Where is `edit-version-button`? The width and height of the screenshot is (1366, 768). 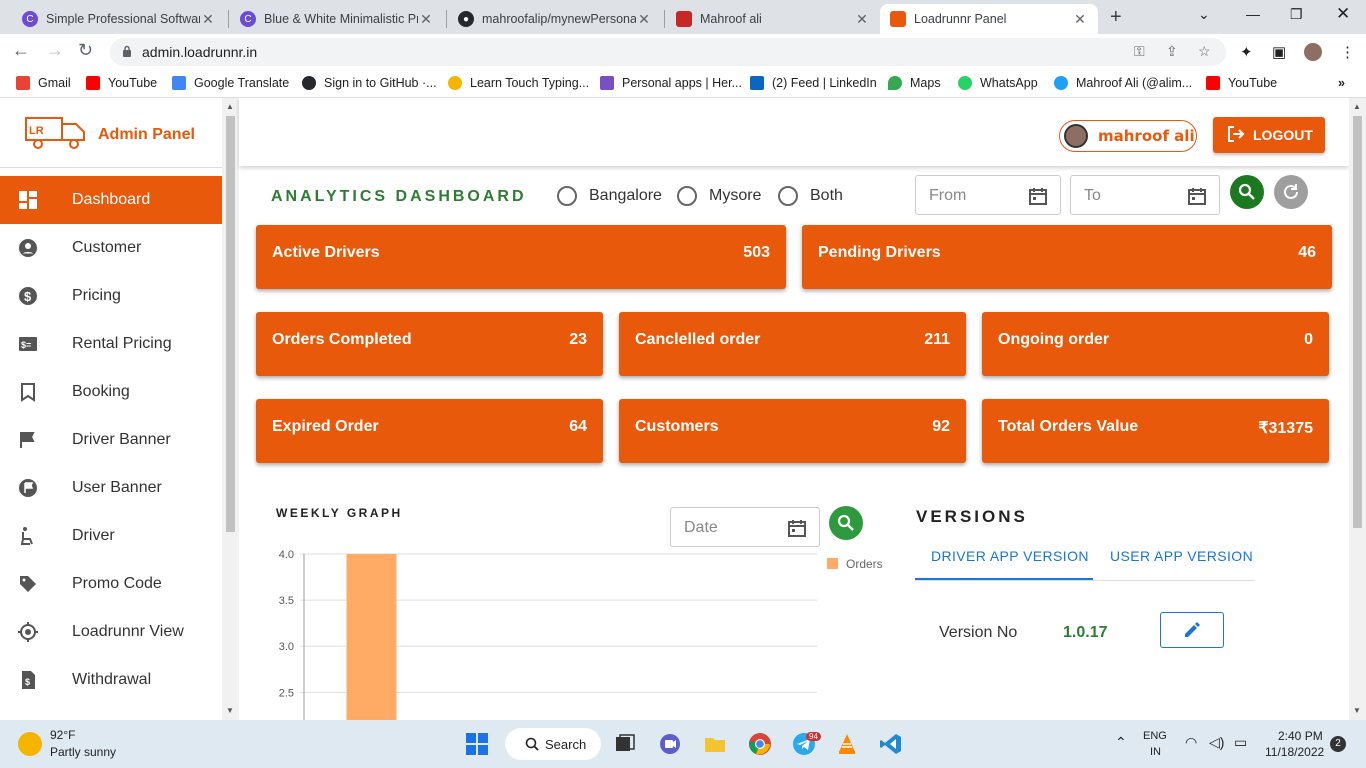 edit-version-button is located at coordinates (1192, 630).